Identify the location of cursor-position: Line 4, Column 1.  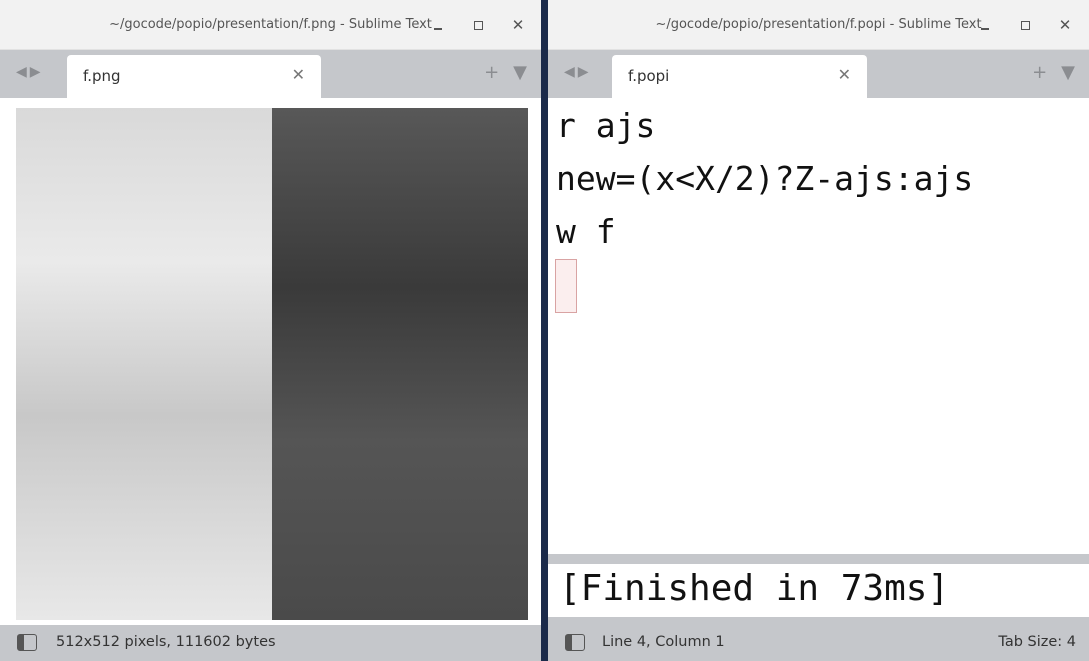
(663, 642).